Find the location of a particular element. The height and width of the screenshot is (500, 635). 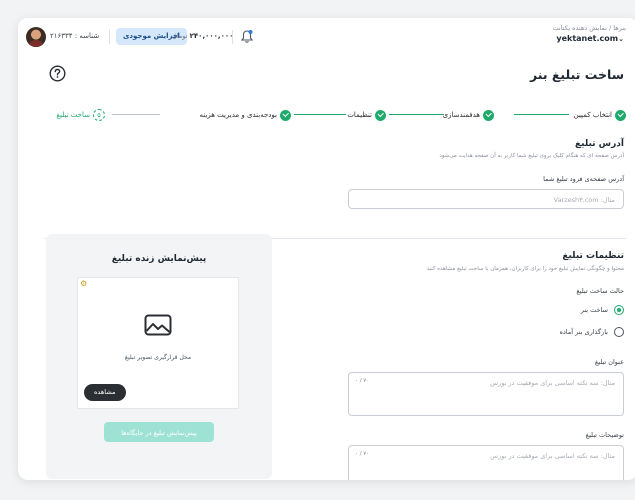

breadcrumb: بنرها / نمایش دهنده یکتانت ⌄yektanet.com is located at coordinates (590, 33).